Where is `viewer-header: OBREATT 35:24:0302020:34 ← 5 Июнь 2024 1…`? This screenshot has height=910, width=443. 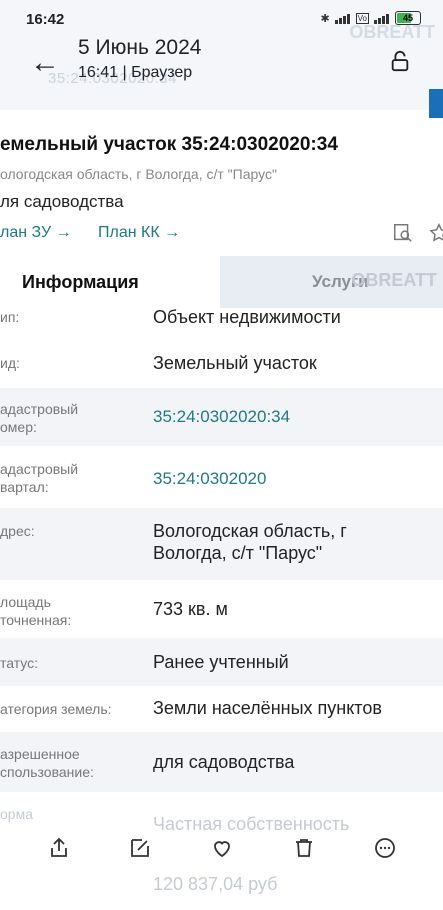
viewer-header: OBREATT 35:24:0302020:34 ← 5 Июнь 2024 1… is located at coordinates (221, 66).